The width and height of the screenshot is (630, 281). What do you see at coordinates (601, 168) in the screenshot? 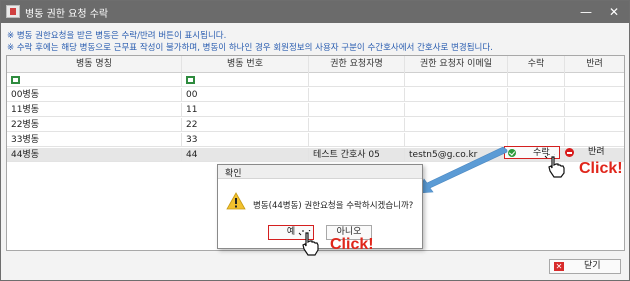
I see `click-annotation-top: Click!` at bounding box center [601, 168].